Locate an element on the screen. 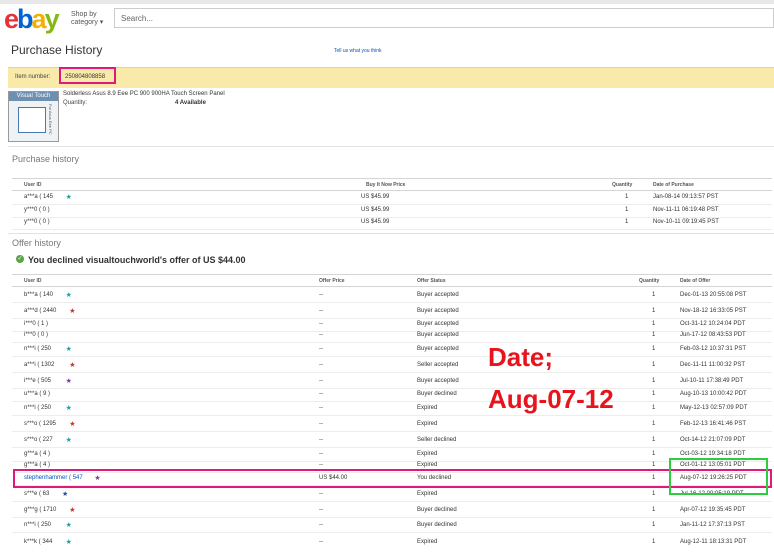 The width and height of the screenshot is (774, 553). user-id-link: s***e ( 63 is located at coordinates (36, 494).